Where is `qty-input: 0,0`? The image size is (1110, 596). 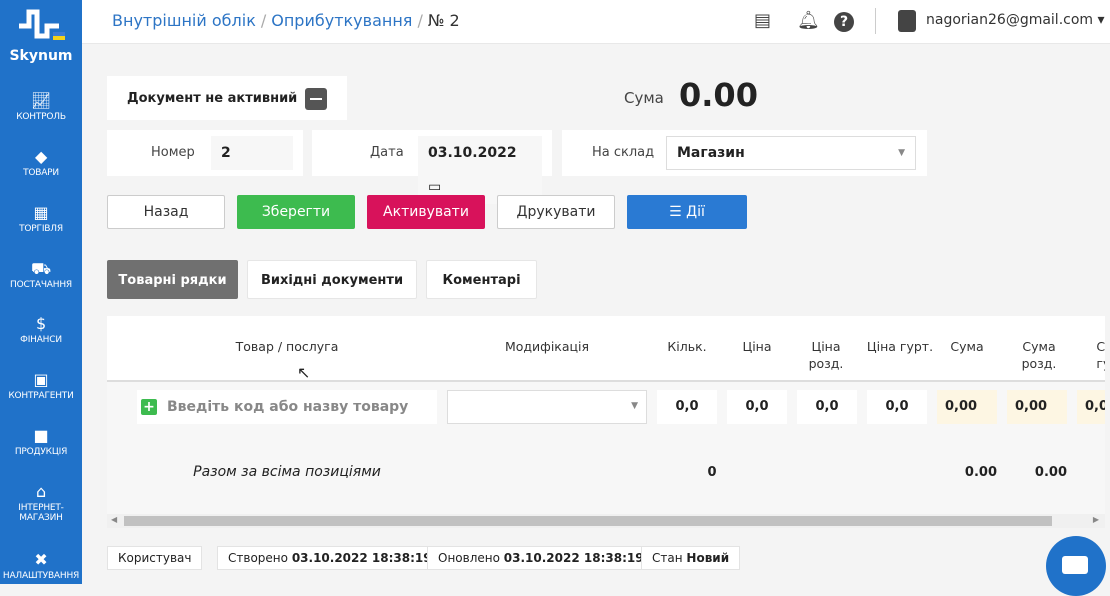 qty-input: 0,0 is located at coordinates (687, 407).